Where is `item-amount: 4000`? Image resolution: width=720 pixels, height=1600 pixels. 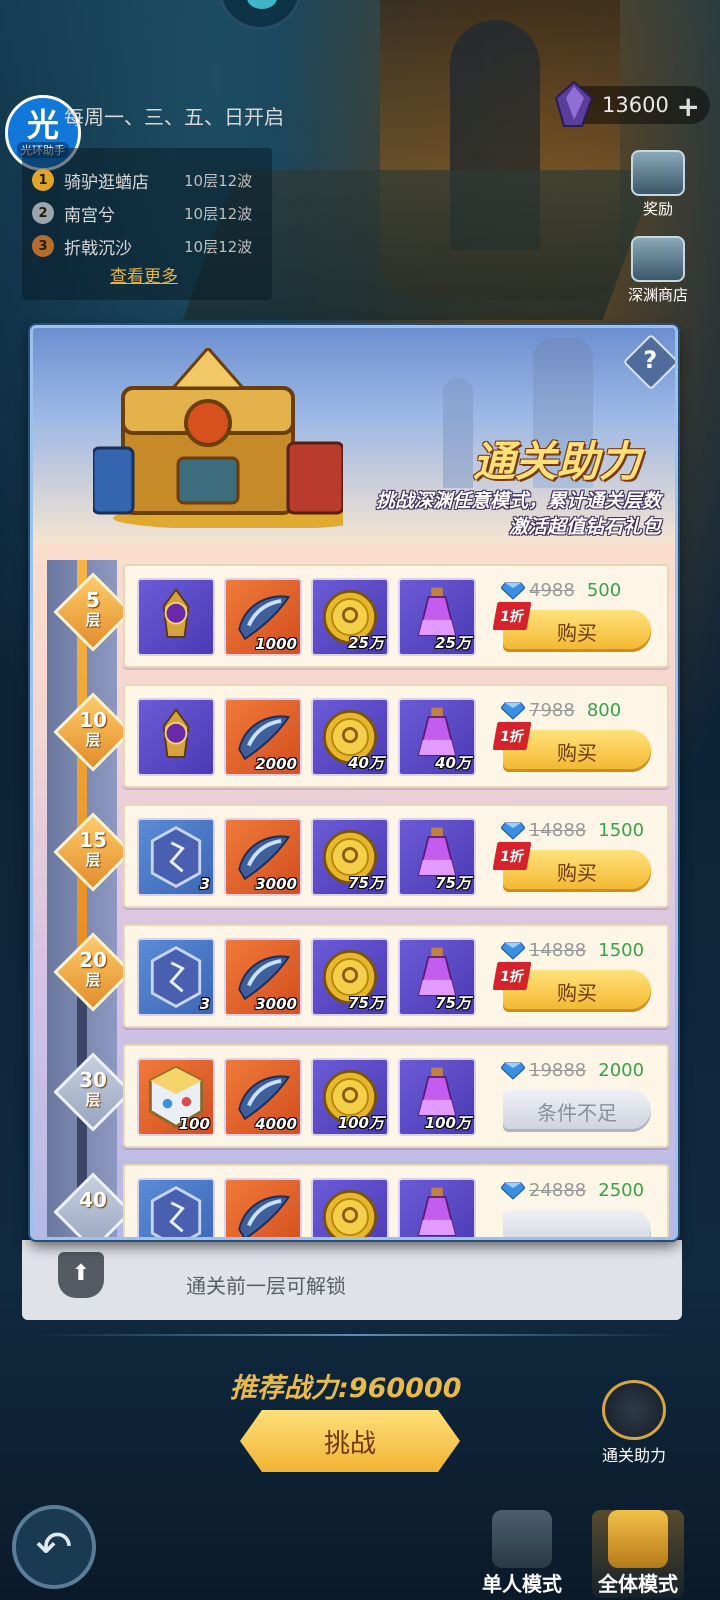
item-amount: 4000 is located at coordinates (276, 1124).